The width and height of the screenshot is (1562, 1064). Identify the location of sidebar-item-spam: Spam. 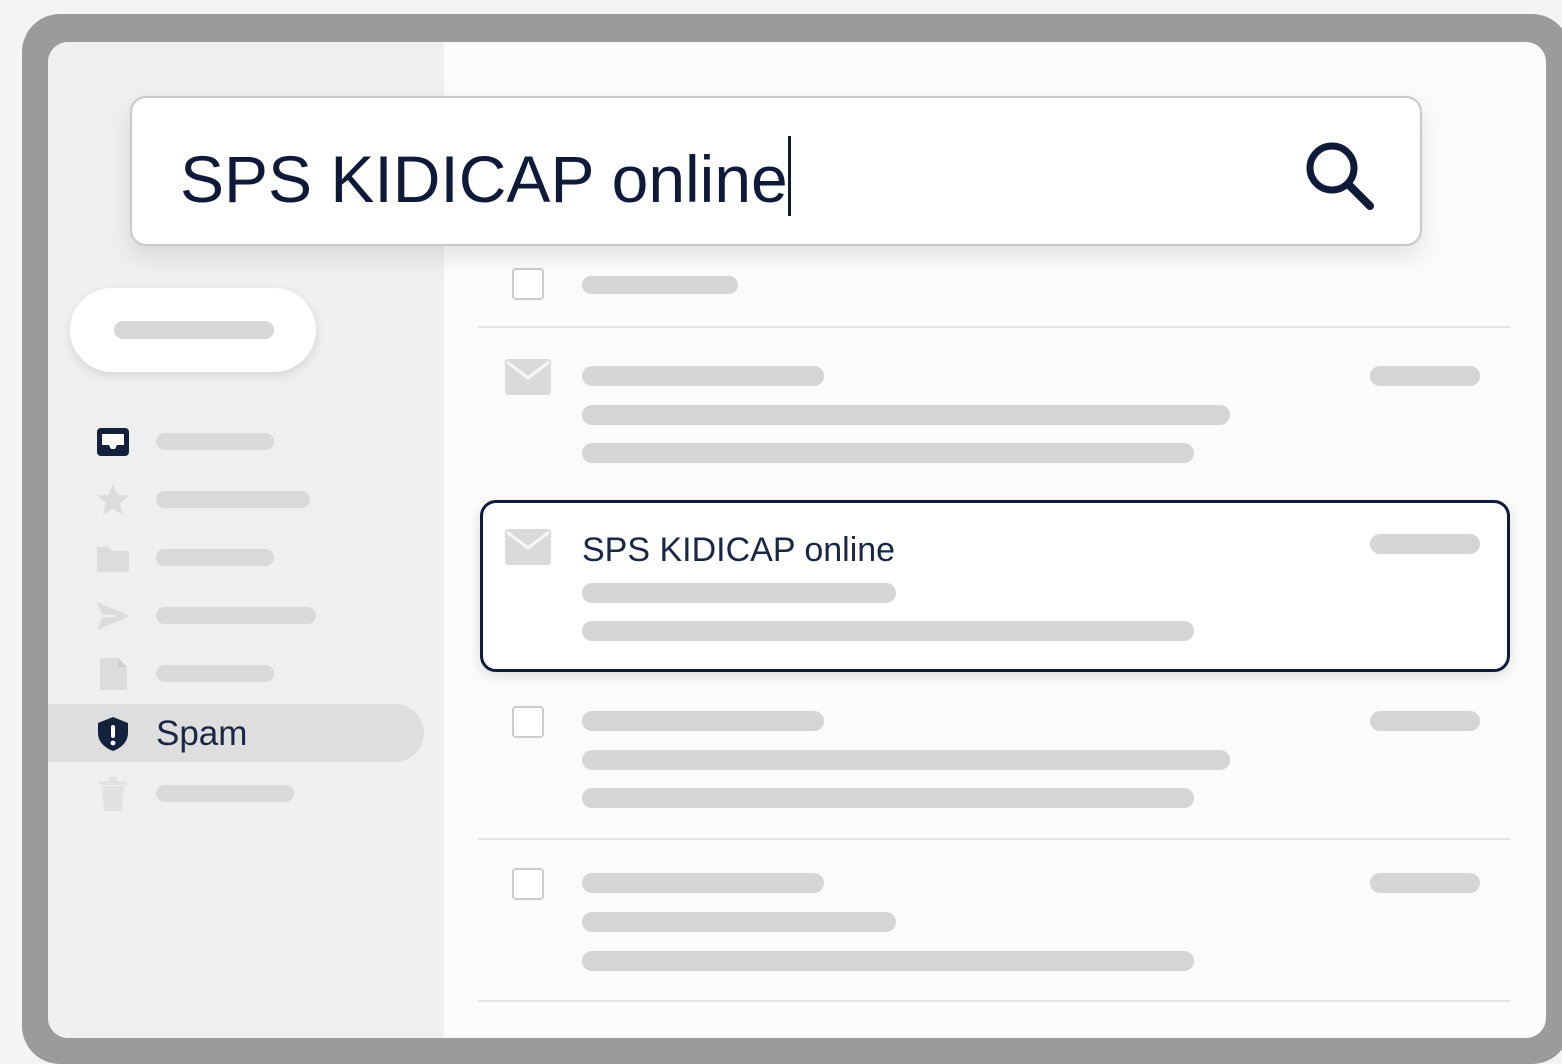
(236, 733).